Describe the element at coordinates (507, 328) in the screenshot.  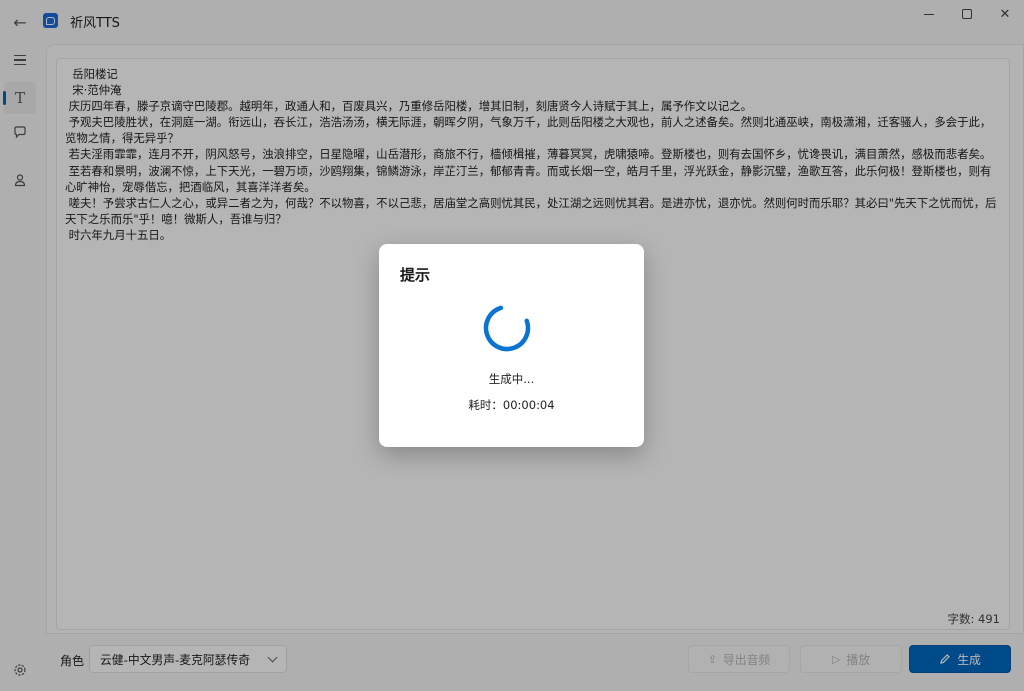
I see `loading-spinner-icon` at that location.